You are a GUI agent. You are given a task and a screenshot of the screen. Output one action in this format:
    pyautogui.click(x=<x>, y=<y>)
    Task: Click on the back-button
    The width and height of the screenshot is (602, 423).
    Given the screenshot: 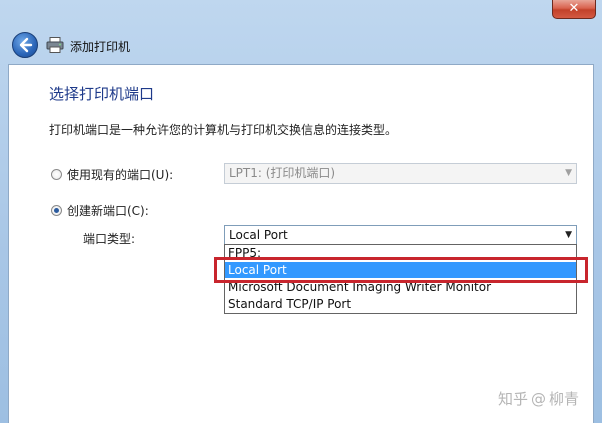 What is the action you would take?
    pyautogui.click(x=25, y=45)
    